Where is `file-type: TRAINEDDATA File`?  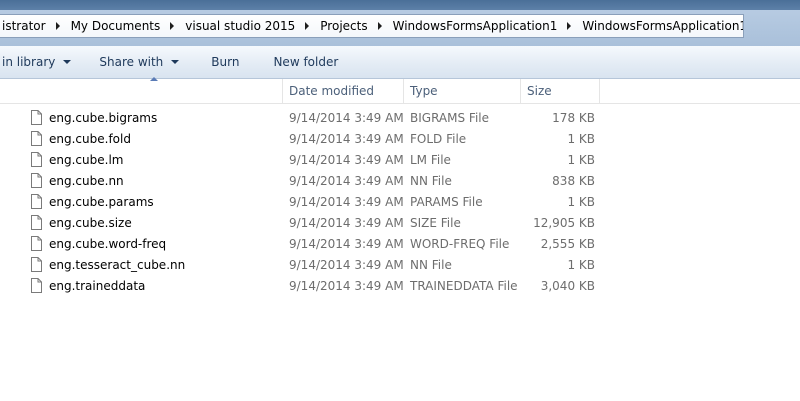
file-type: TRAINEDDATA File is located at coordinates (464, 286).